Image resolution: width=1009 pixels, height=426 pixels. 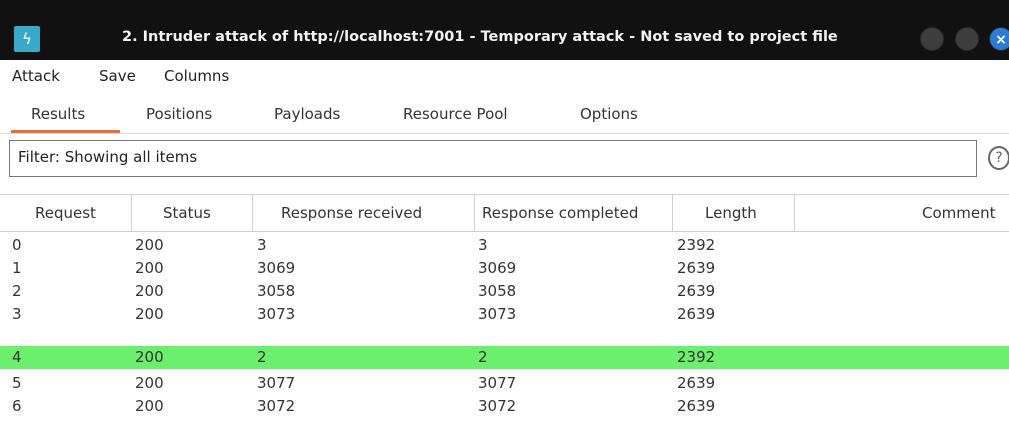 What do you see at coordinates (196, 76) in the screenshot?
I see `menu-columns: Columns` at bounding box center [196, 76].